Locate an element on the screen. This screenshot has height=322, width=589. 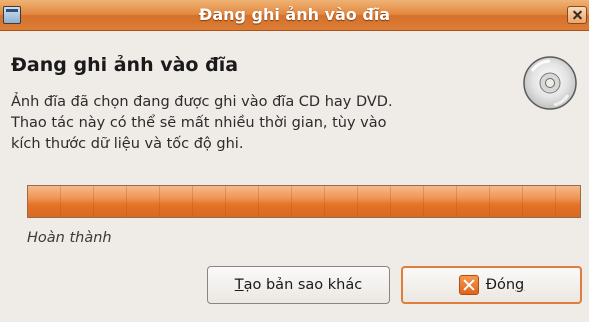
button-label: Tạo bản sao khác is located at coordinates (298, 285).